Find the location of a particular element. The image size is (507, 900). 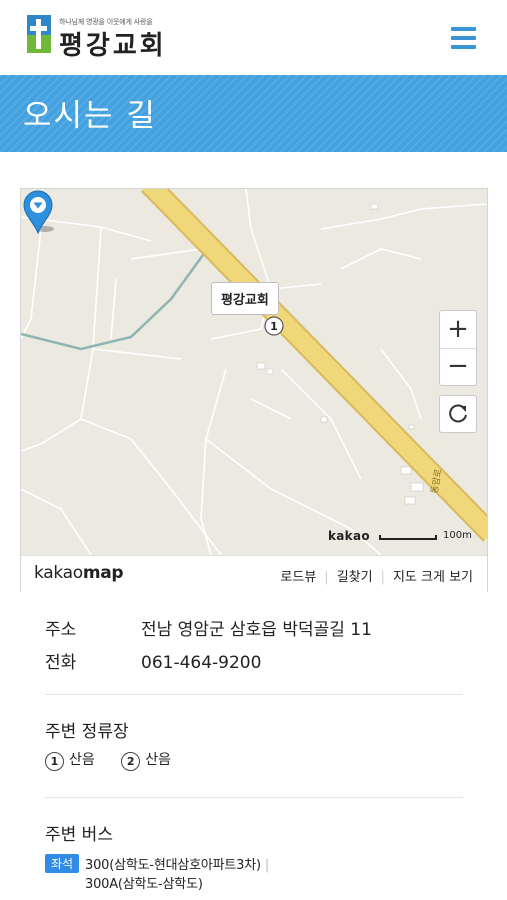

site-logo: 하나님께 영광을 이웃에게 사랑을 평강교회 is located at coordinates (107, 38).